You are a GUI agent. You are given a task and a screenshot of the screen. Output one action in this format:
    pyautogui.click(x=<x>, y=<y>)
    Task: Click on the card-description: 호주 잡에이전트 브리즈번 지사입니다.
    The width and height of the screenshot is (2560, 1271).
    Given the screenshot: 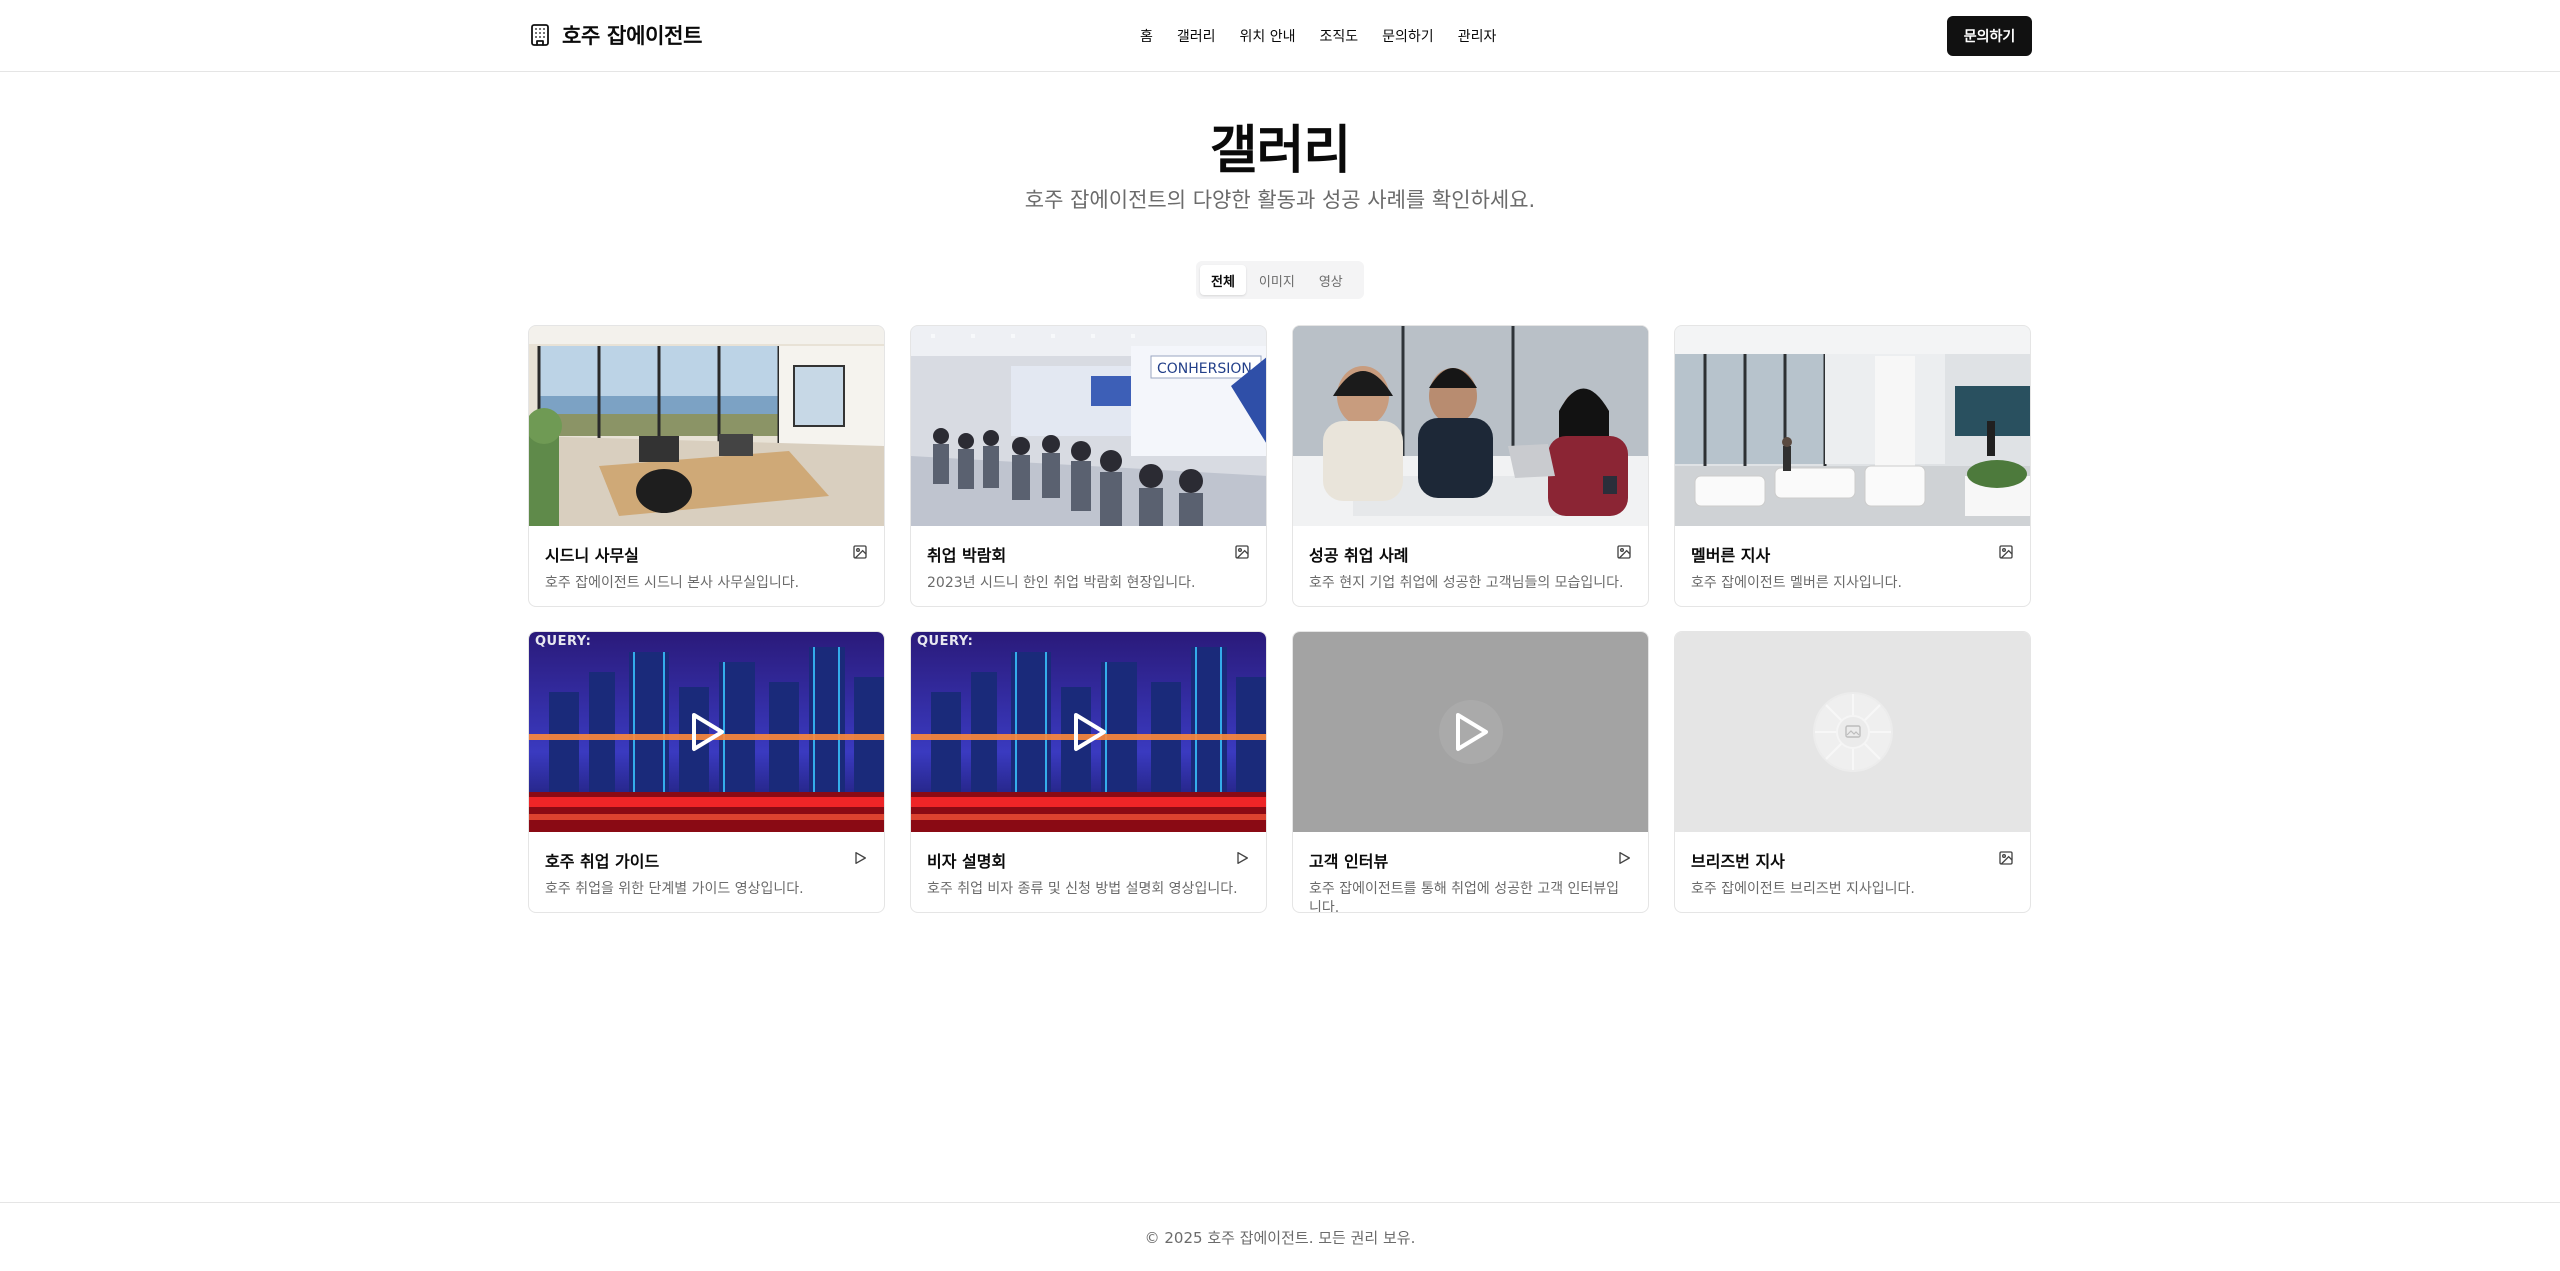 What is the action you would take?
    pyautogui.click(x=1803, y=889)
    